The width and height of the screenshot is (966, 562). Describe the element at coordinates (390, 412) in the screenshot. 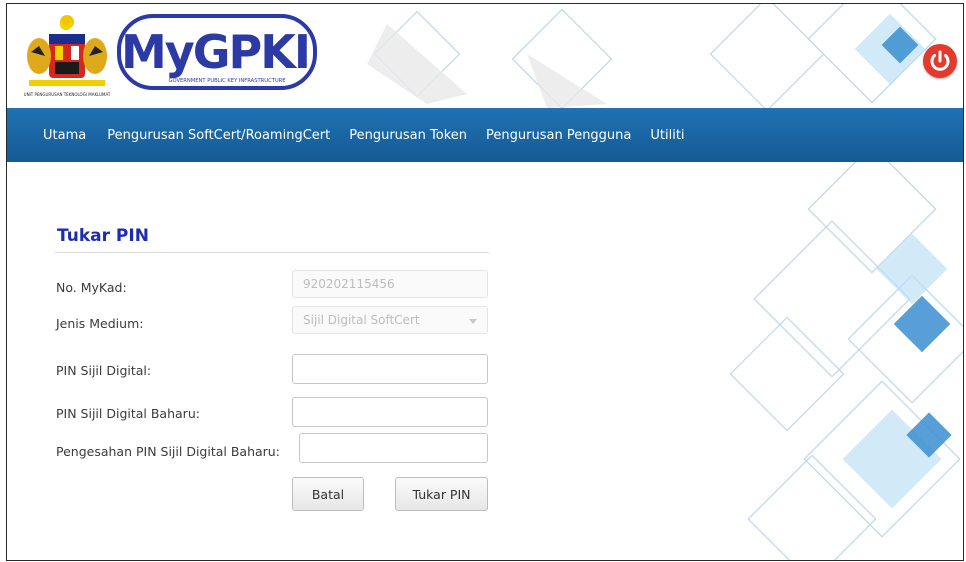

I see `new-pin-field` at that location.